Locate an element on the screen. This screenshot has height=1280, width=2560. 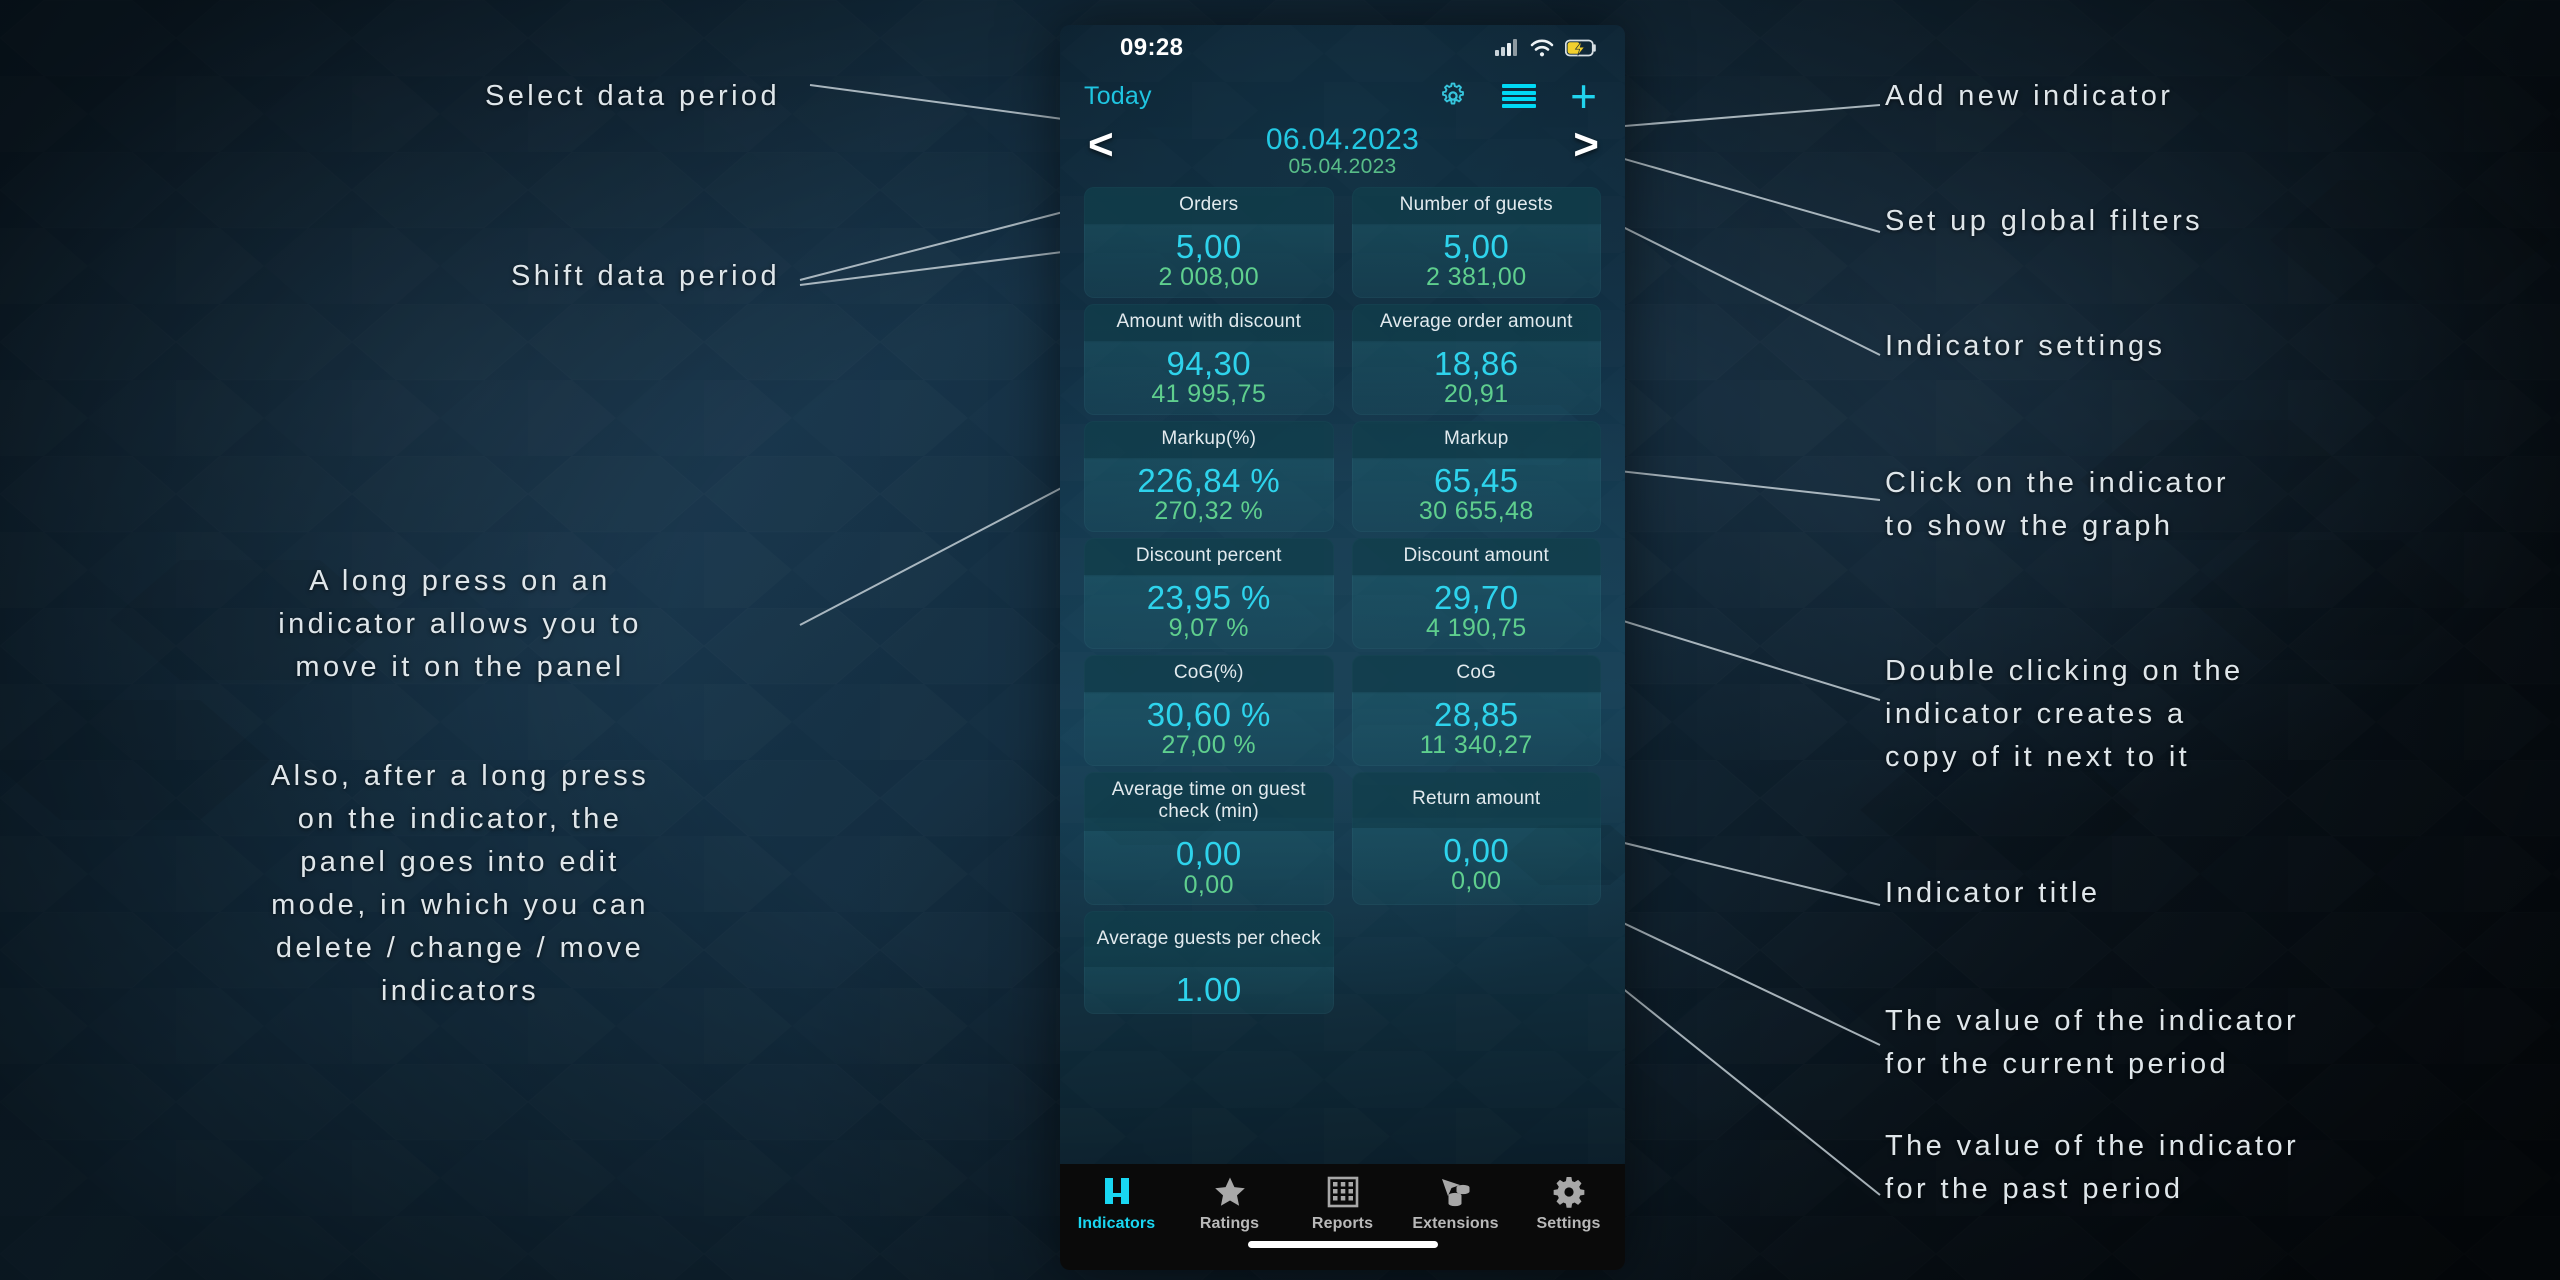
indicator-current-value: 23,95 % is located at coordinates (1208, 597).